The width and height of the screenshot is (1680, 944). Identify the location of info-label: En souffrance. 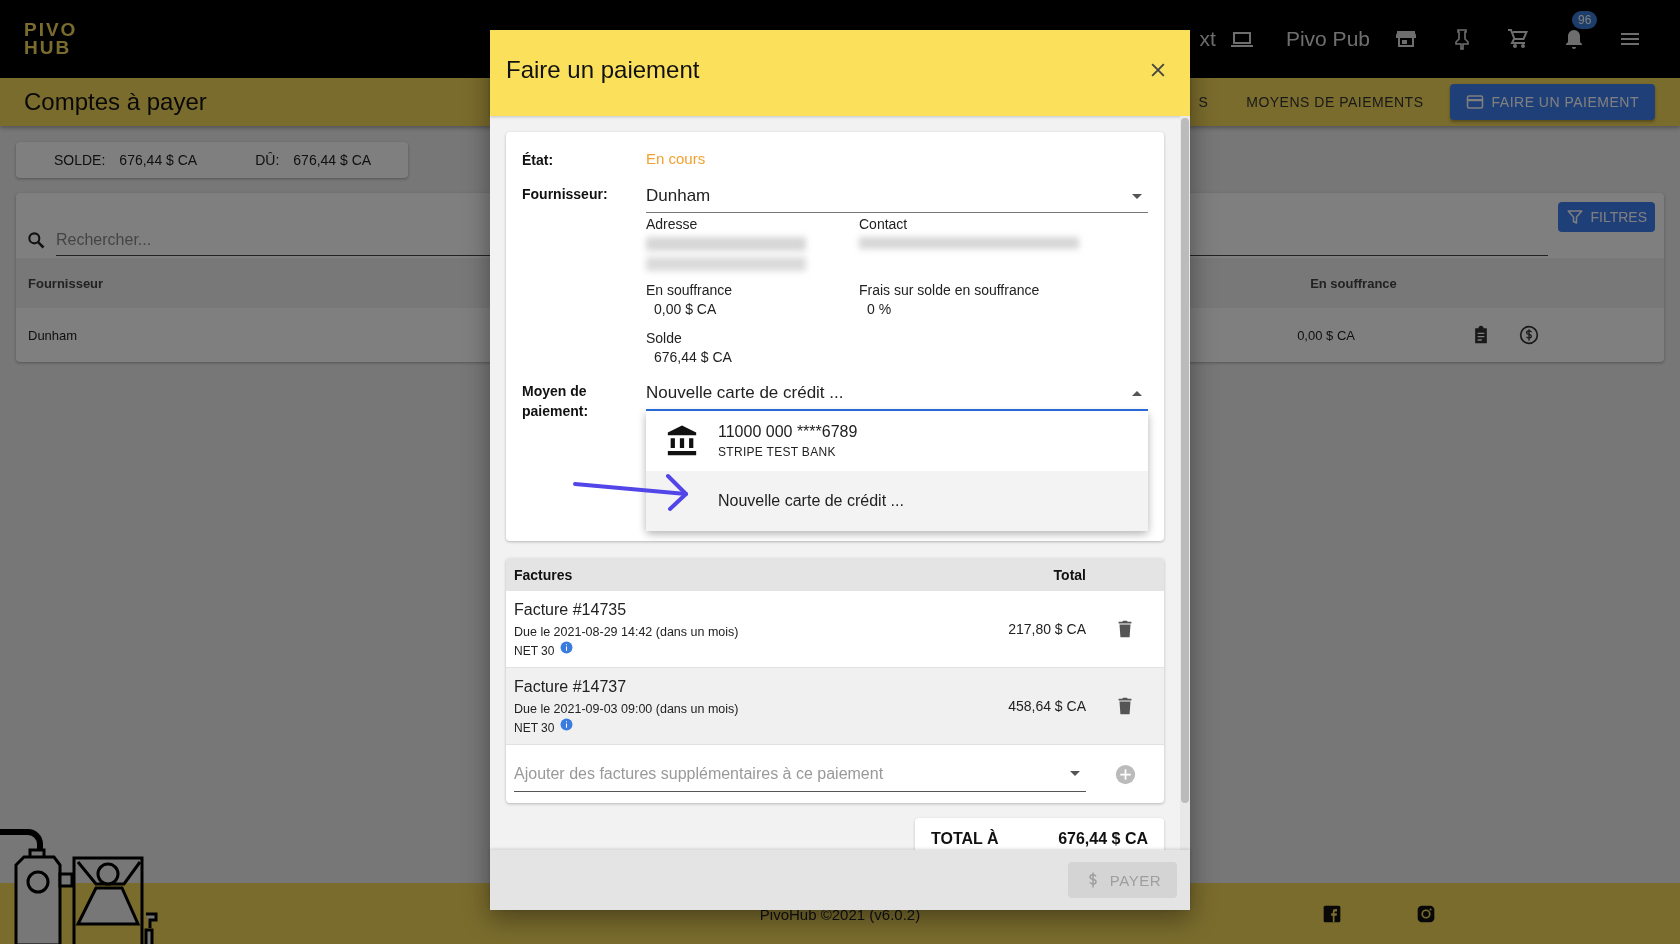
(690, 290).